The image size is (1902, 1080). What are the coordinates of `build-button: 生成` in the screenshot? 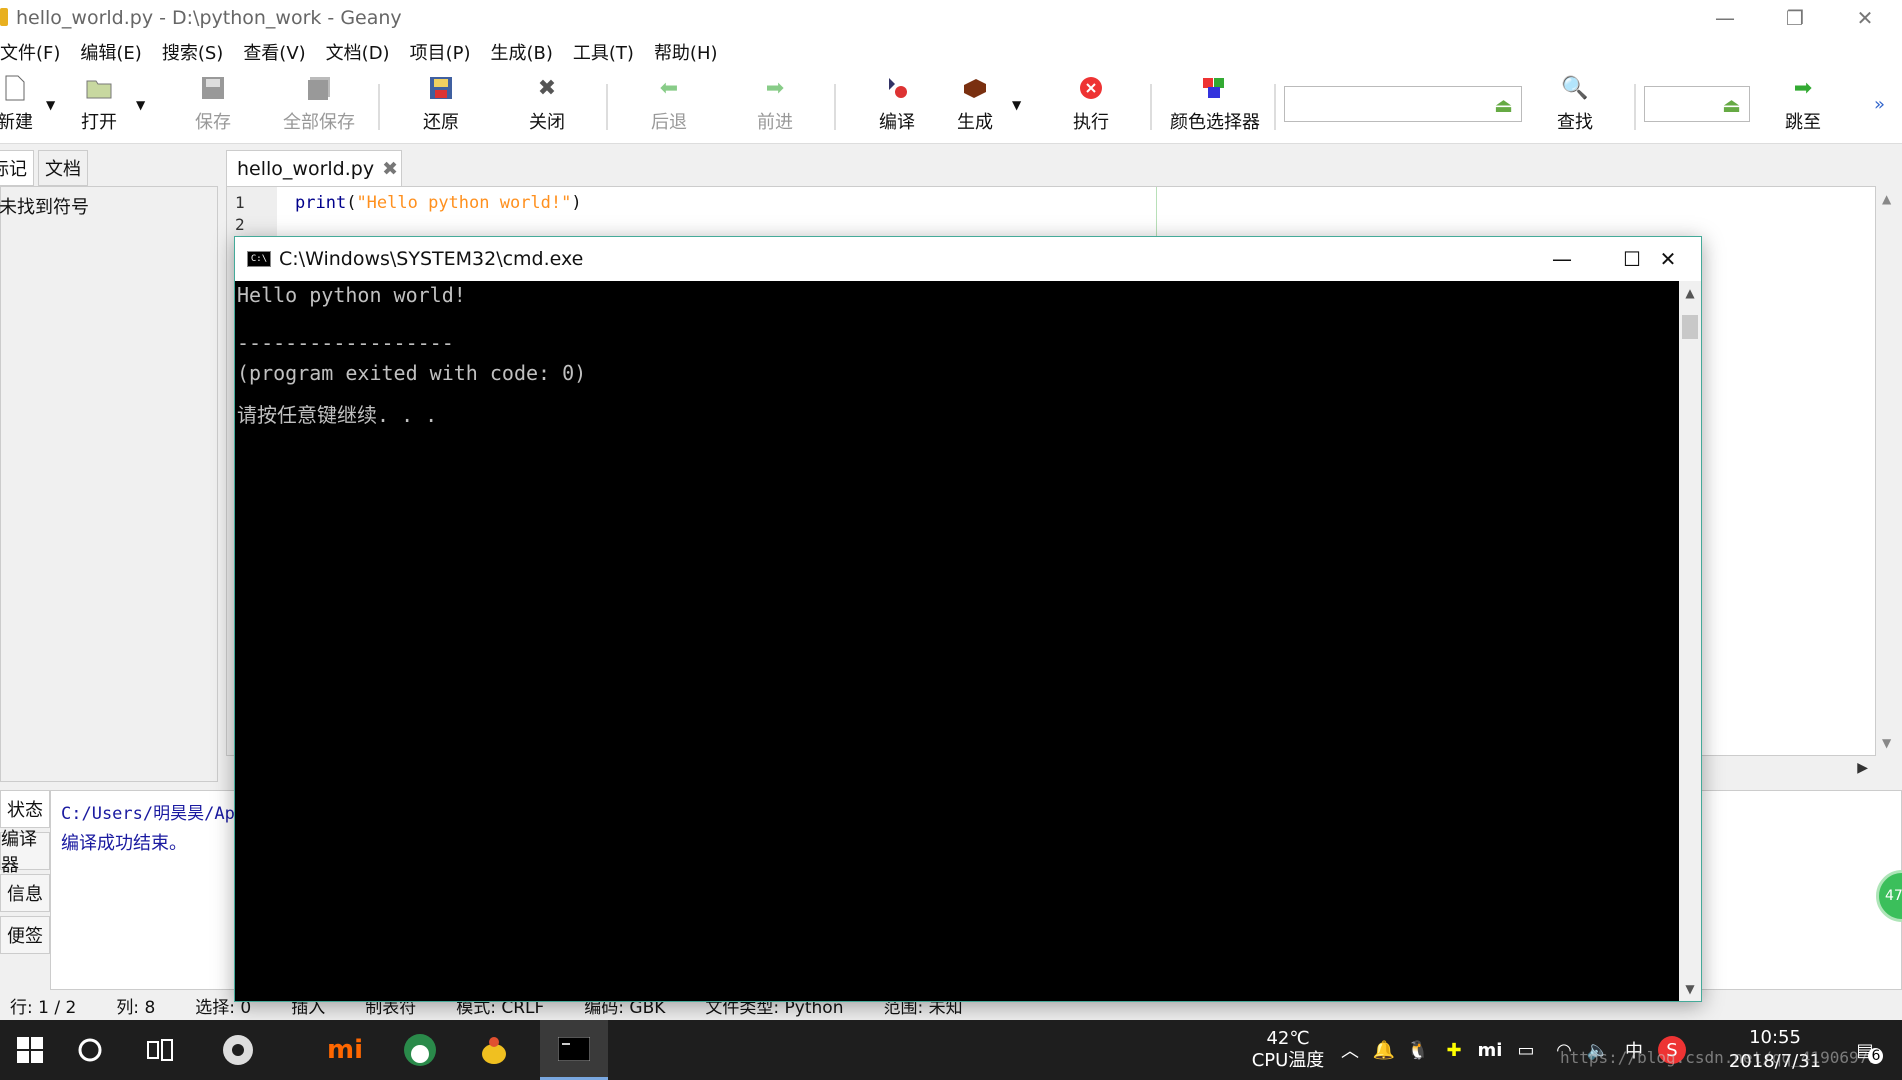 It's located at (975, 107).